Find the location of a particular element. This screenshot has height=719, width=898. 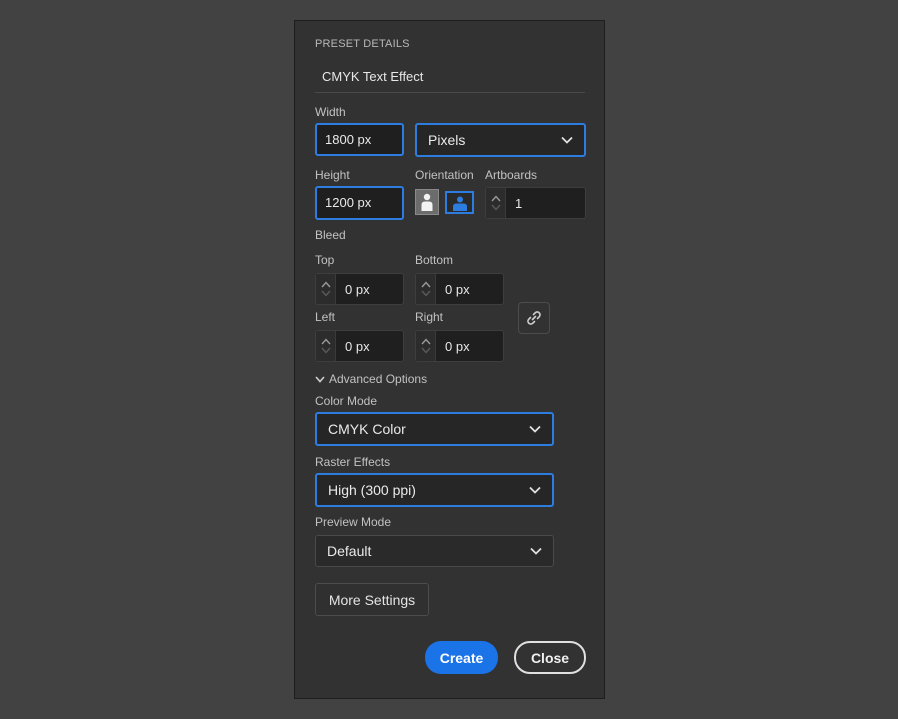

portrait-person-icon is located at coordinates (427, 202).